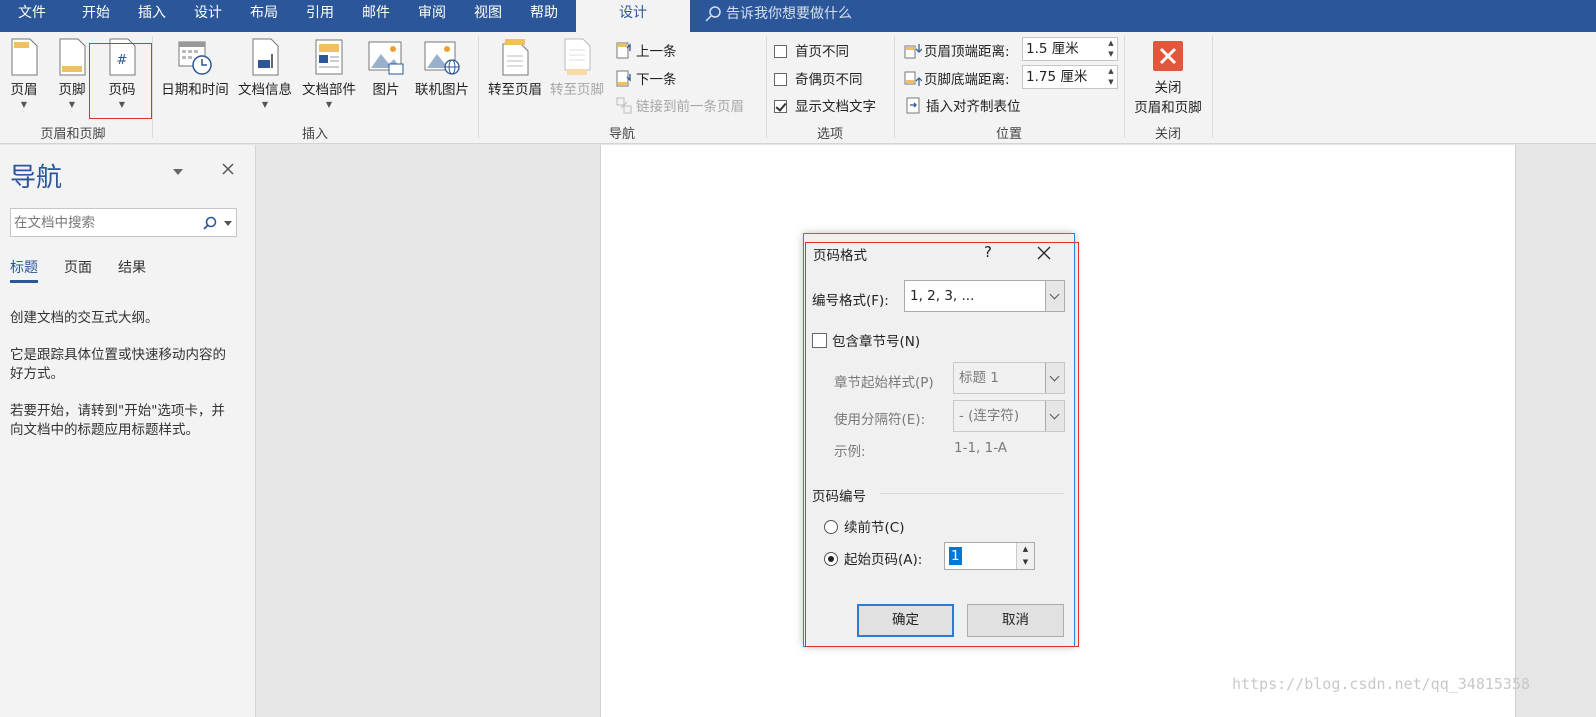 The height and width of the screenshot is (717, 1596). I want to click on nav-tab-headings: 标题, so click(24, 270).